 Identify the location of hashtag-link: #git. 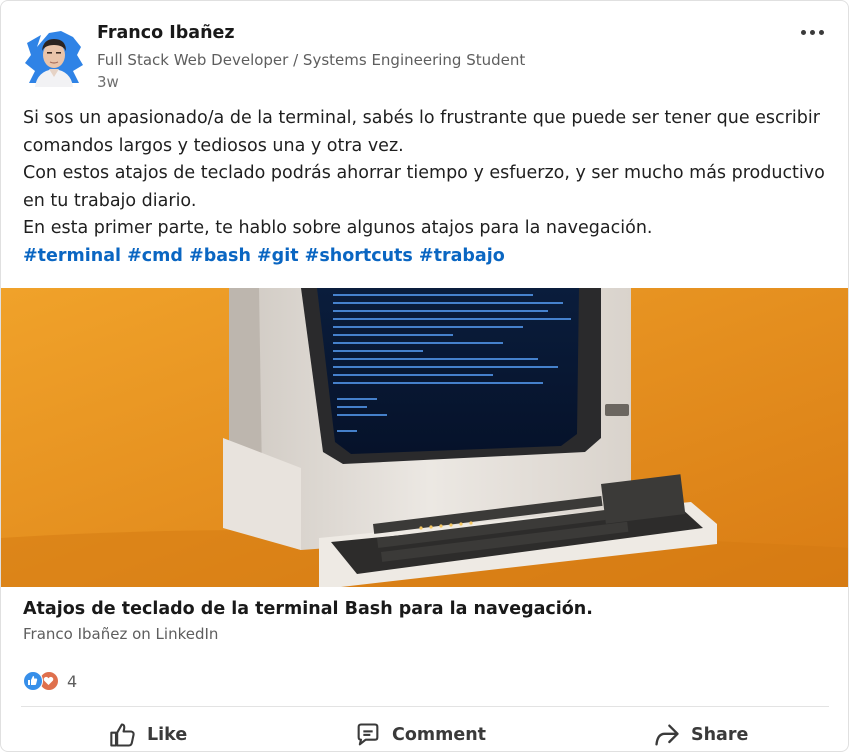
(278, 256).